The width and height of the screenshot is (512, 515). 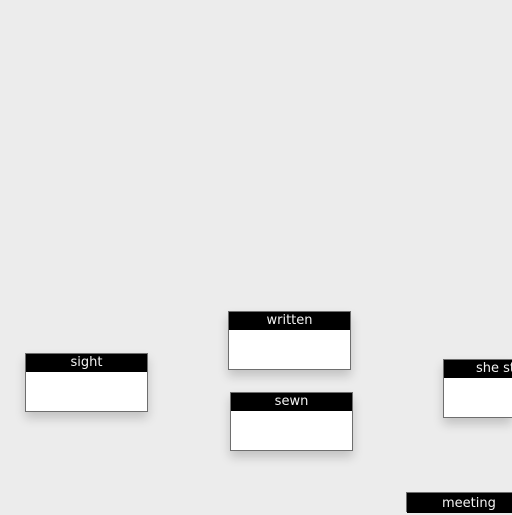 What do you see at coordinates (86, 363) in the screenshot?
I see `node-title: sight` at bounding box center [86, 363].